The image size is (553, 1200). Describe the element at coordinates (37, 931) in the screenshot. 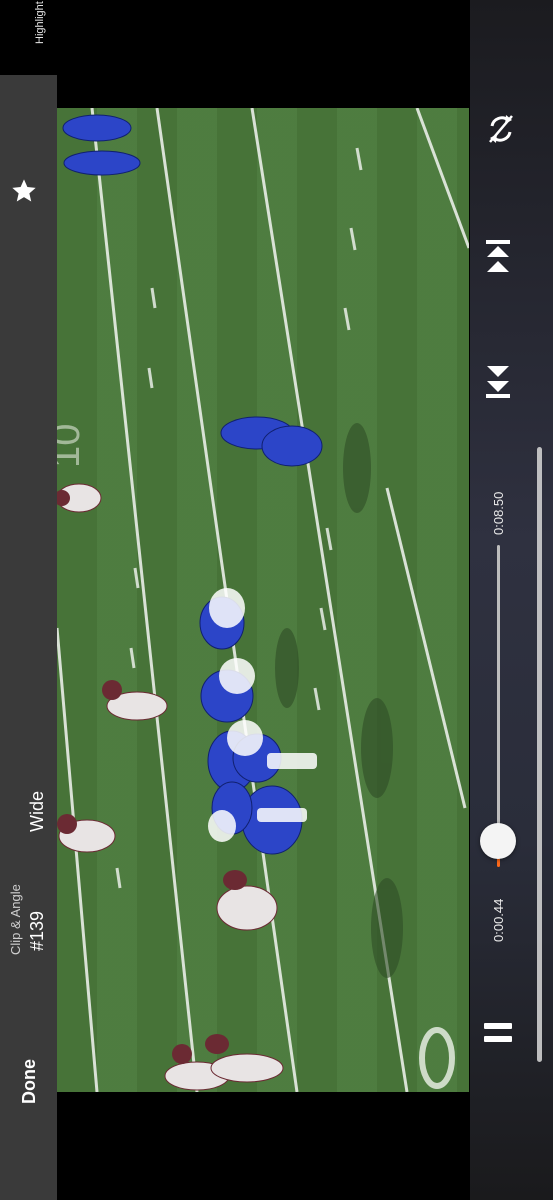

I see `clip-number: #139` at that location.